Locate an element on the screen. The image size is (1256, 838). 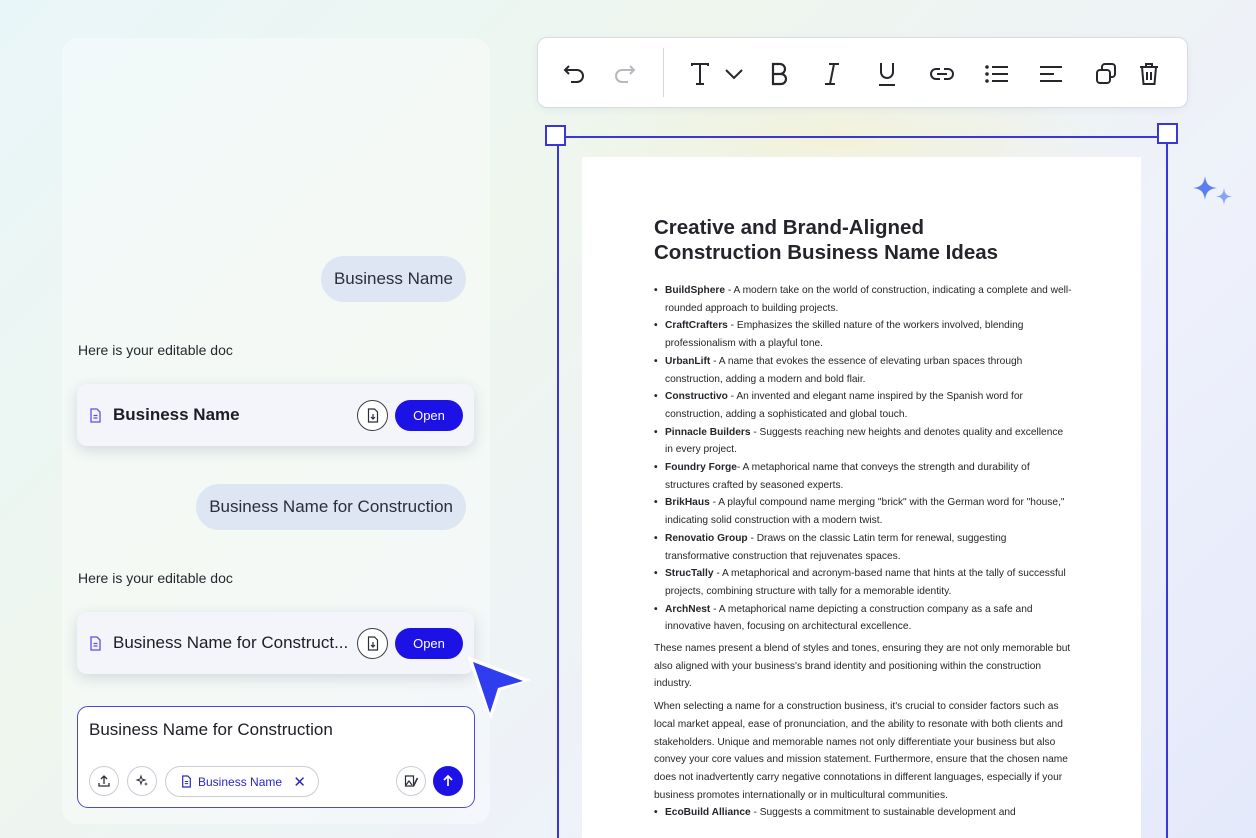
user-message: Business Name is located at coordinates (393, 279).